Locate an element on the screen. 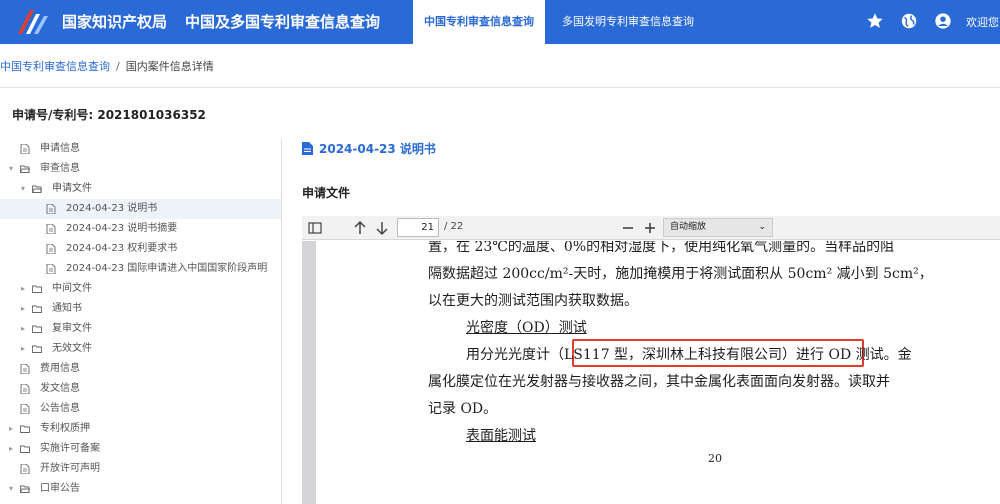 The width and height of the screenshot is (1000, 504). folder-open-icon is located at coordinates (25, 169).